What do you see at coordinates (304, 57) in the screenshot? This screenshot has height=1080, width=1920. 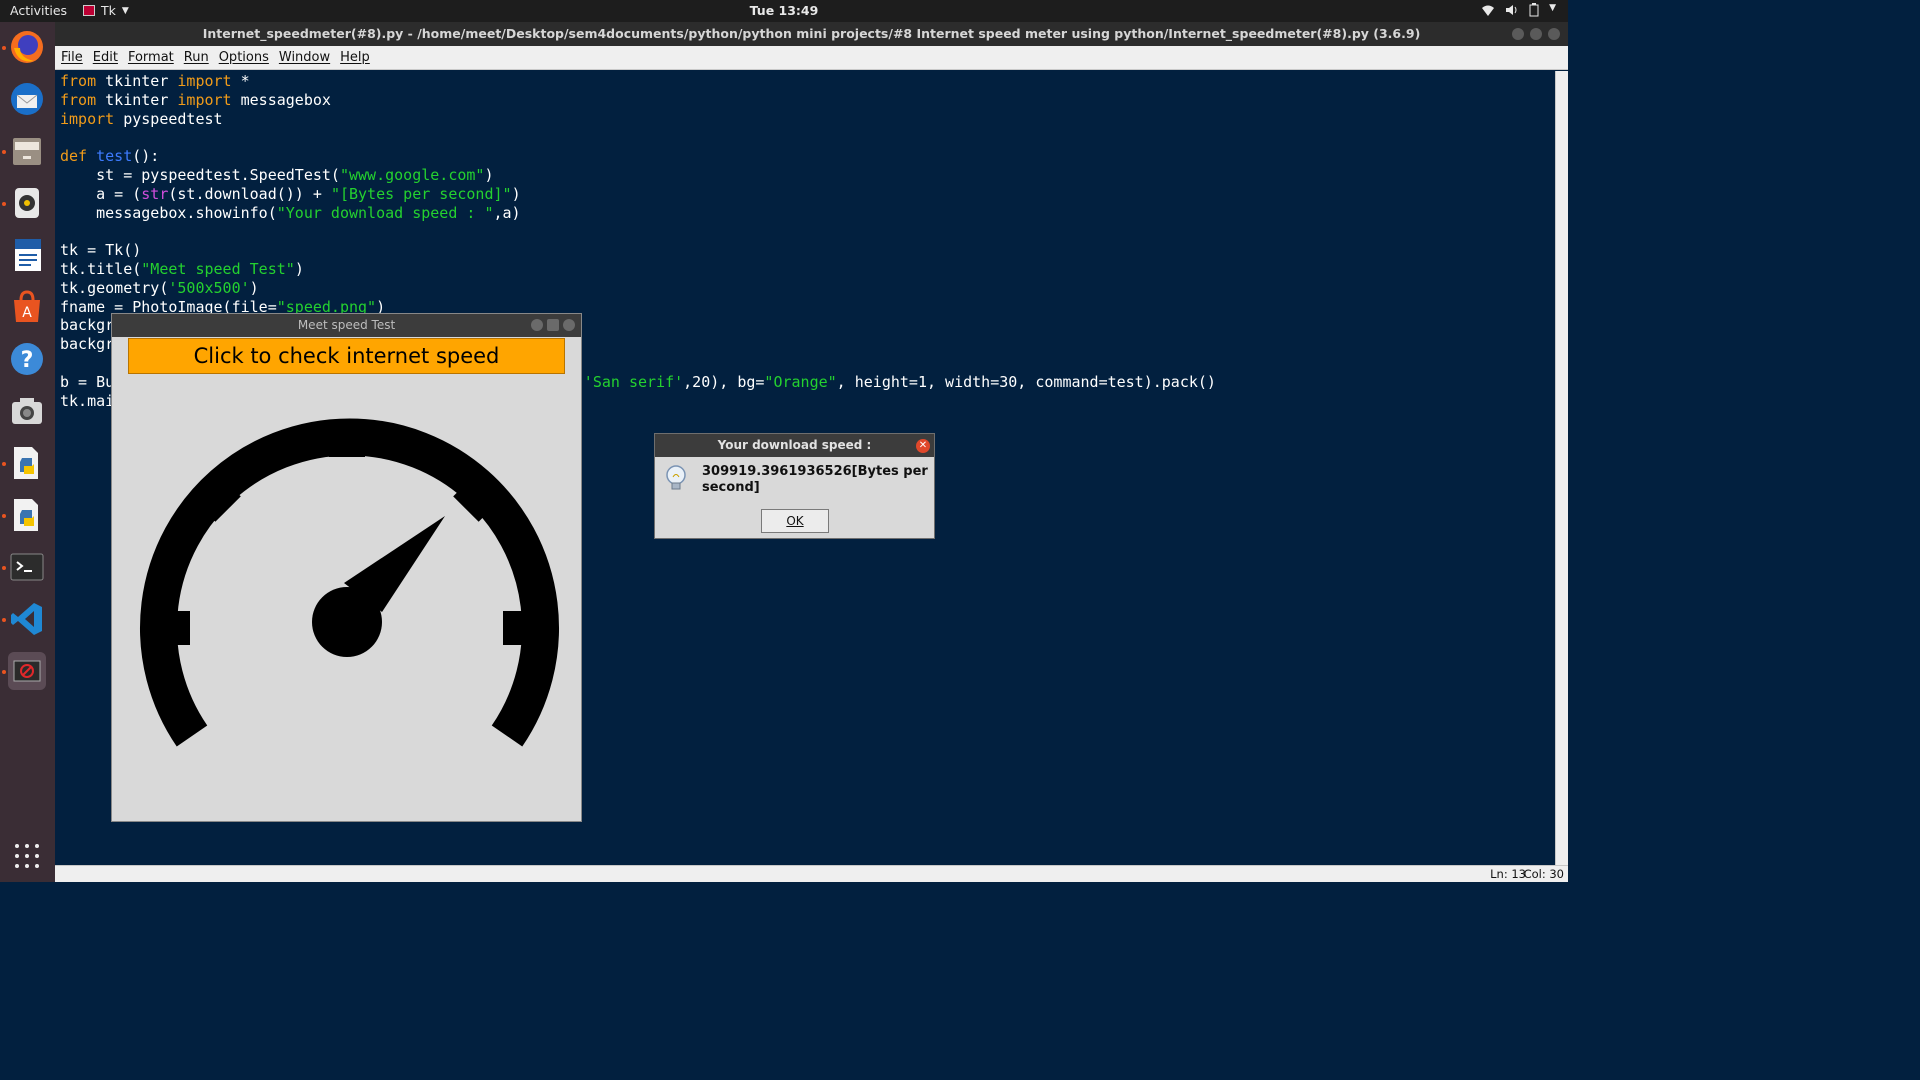 I see `menu-window: Window` at bounding box center [304, 57].